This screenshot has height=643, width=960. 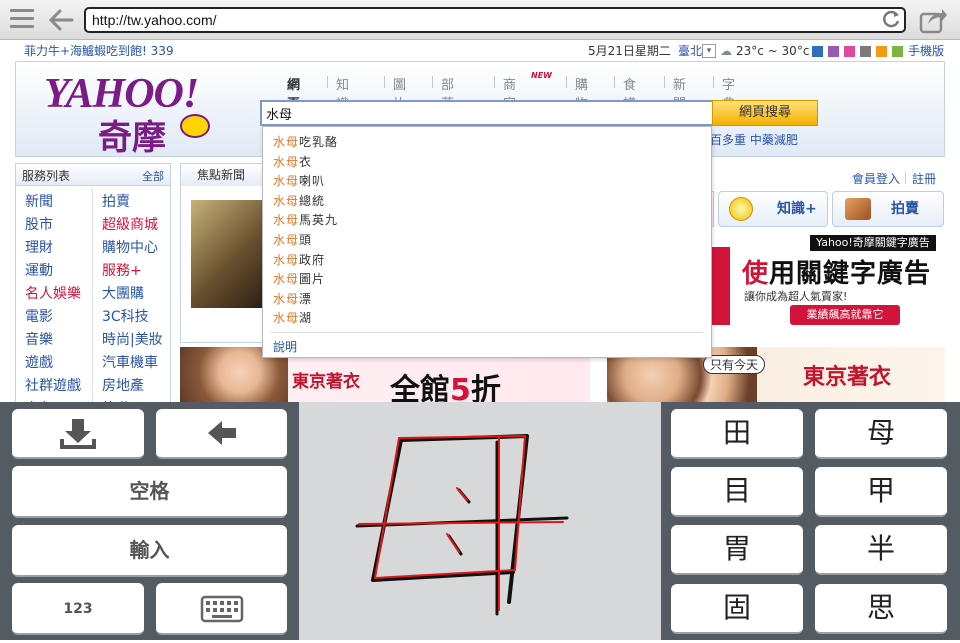 What do you see at coordinates (292, 298) in the screenshot?
I see `suggestion-item: 水母漂` at bounding box center [292, 298].